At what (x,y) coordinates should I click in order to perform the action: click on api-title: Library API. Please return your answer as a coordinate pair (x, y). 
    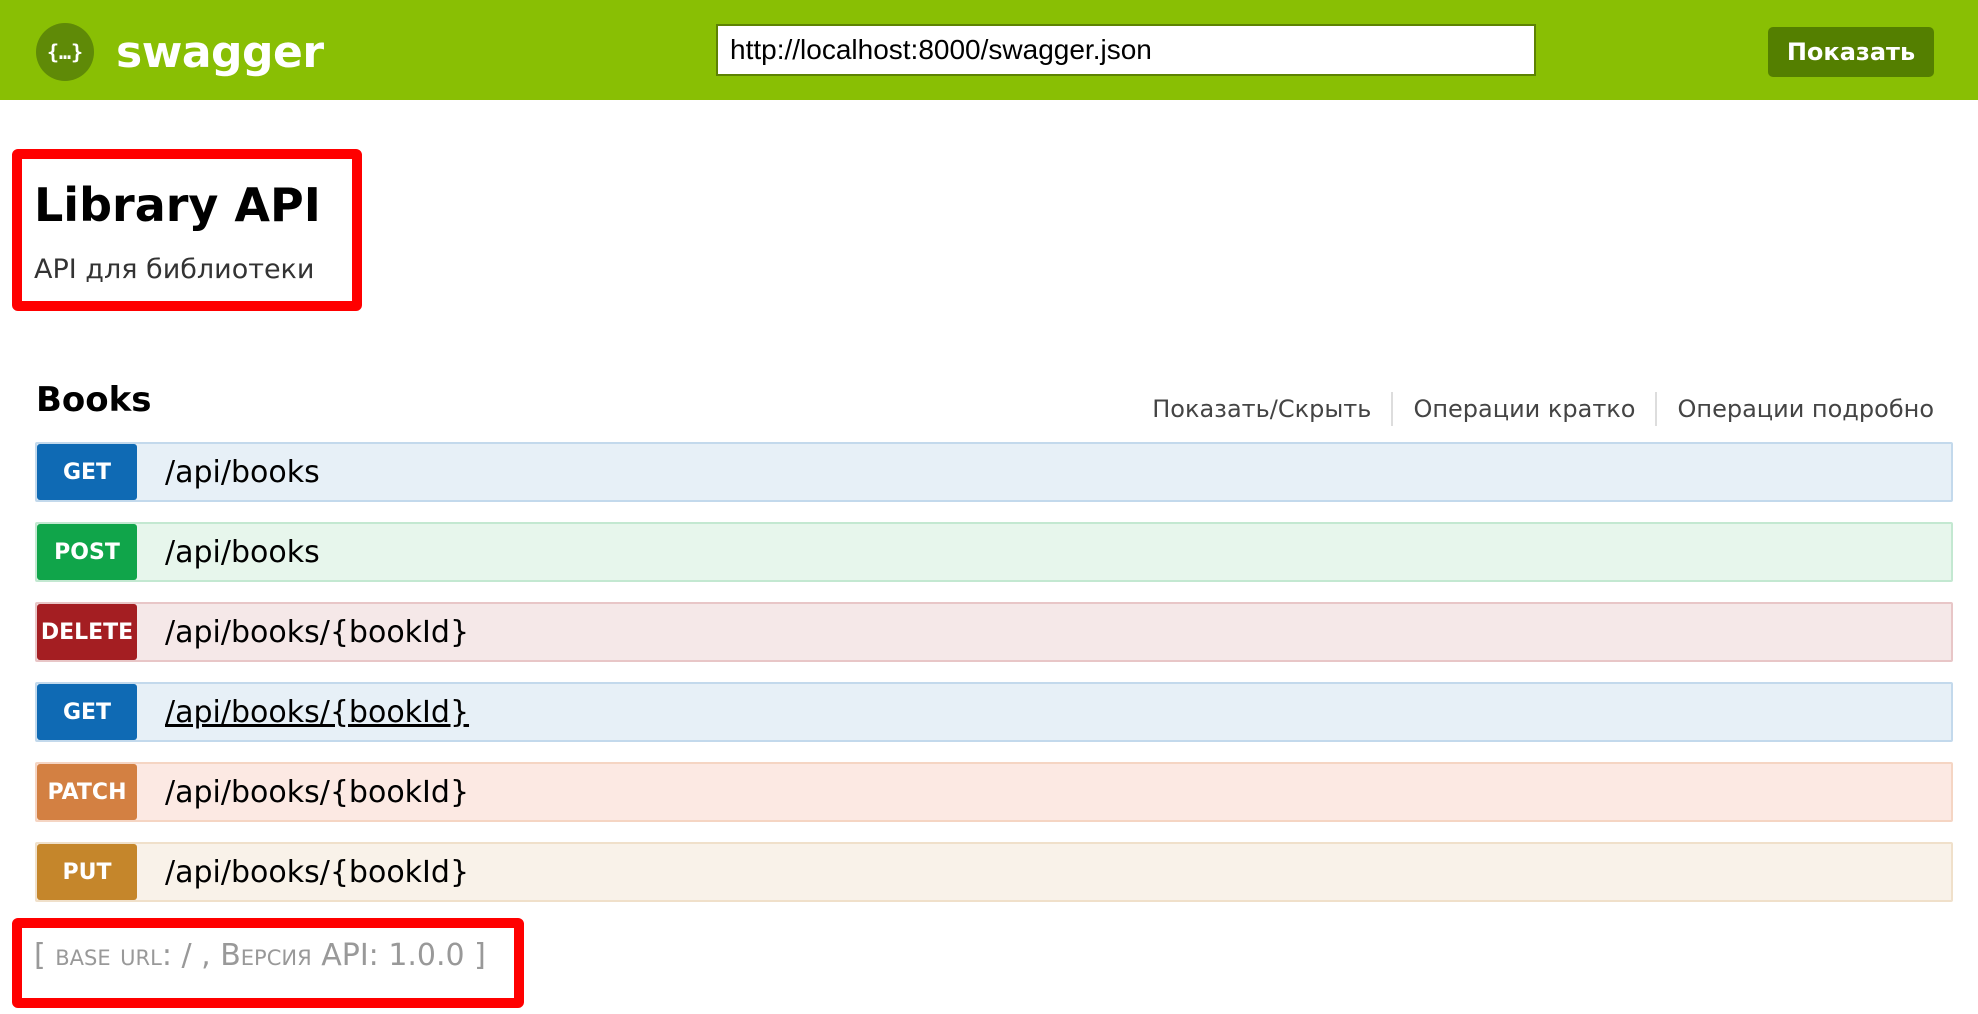
    Looking at the image, I should click on (177, 205).